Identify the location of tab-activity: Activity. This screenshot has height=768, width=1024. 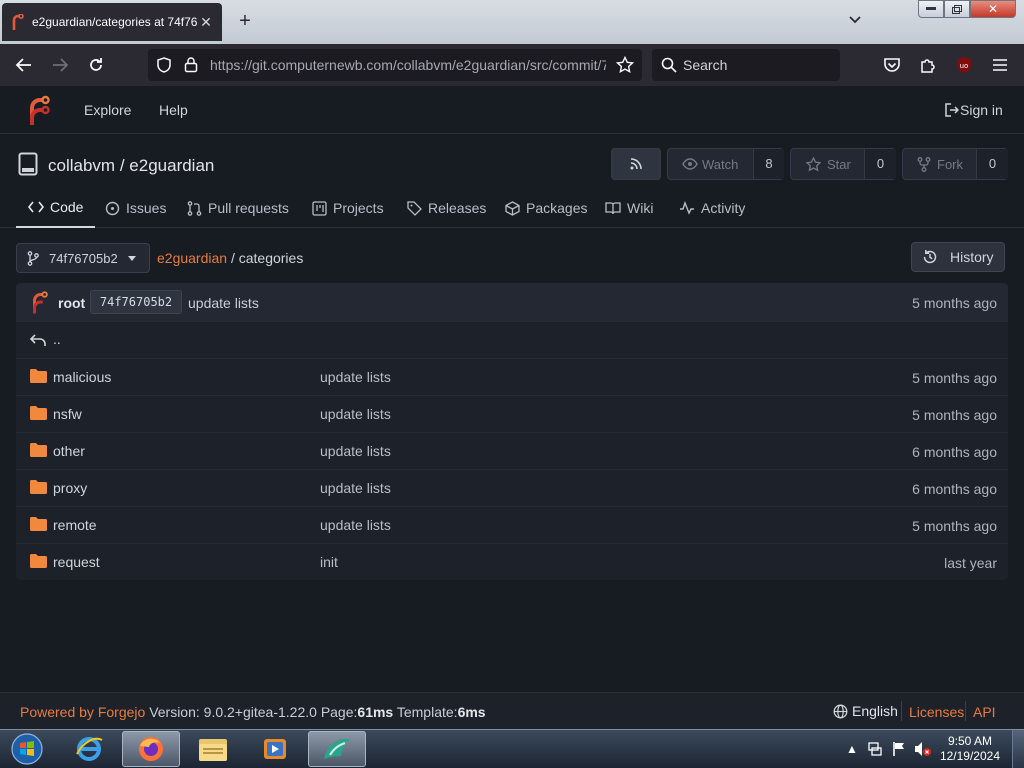
(712, 208).